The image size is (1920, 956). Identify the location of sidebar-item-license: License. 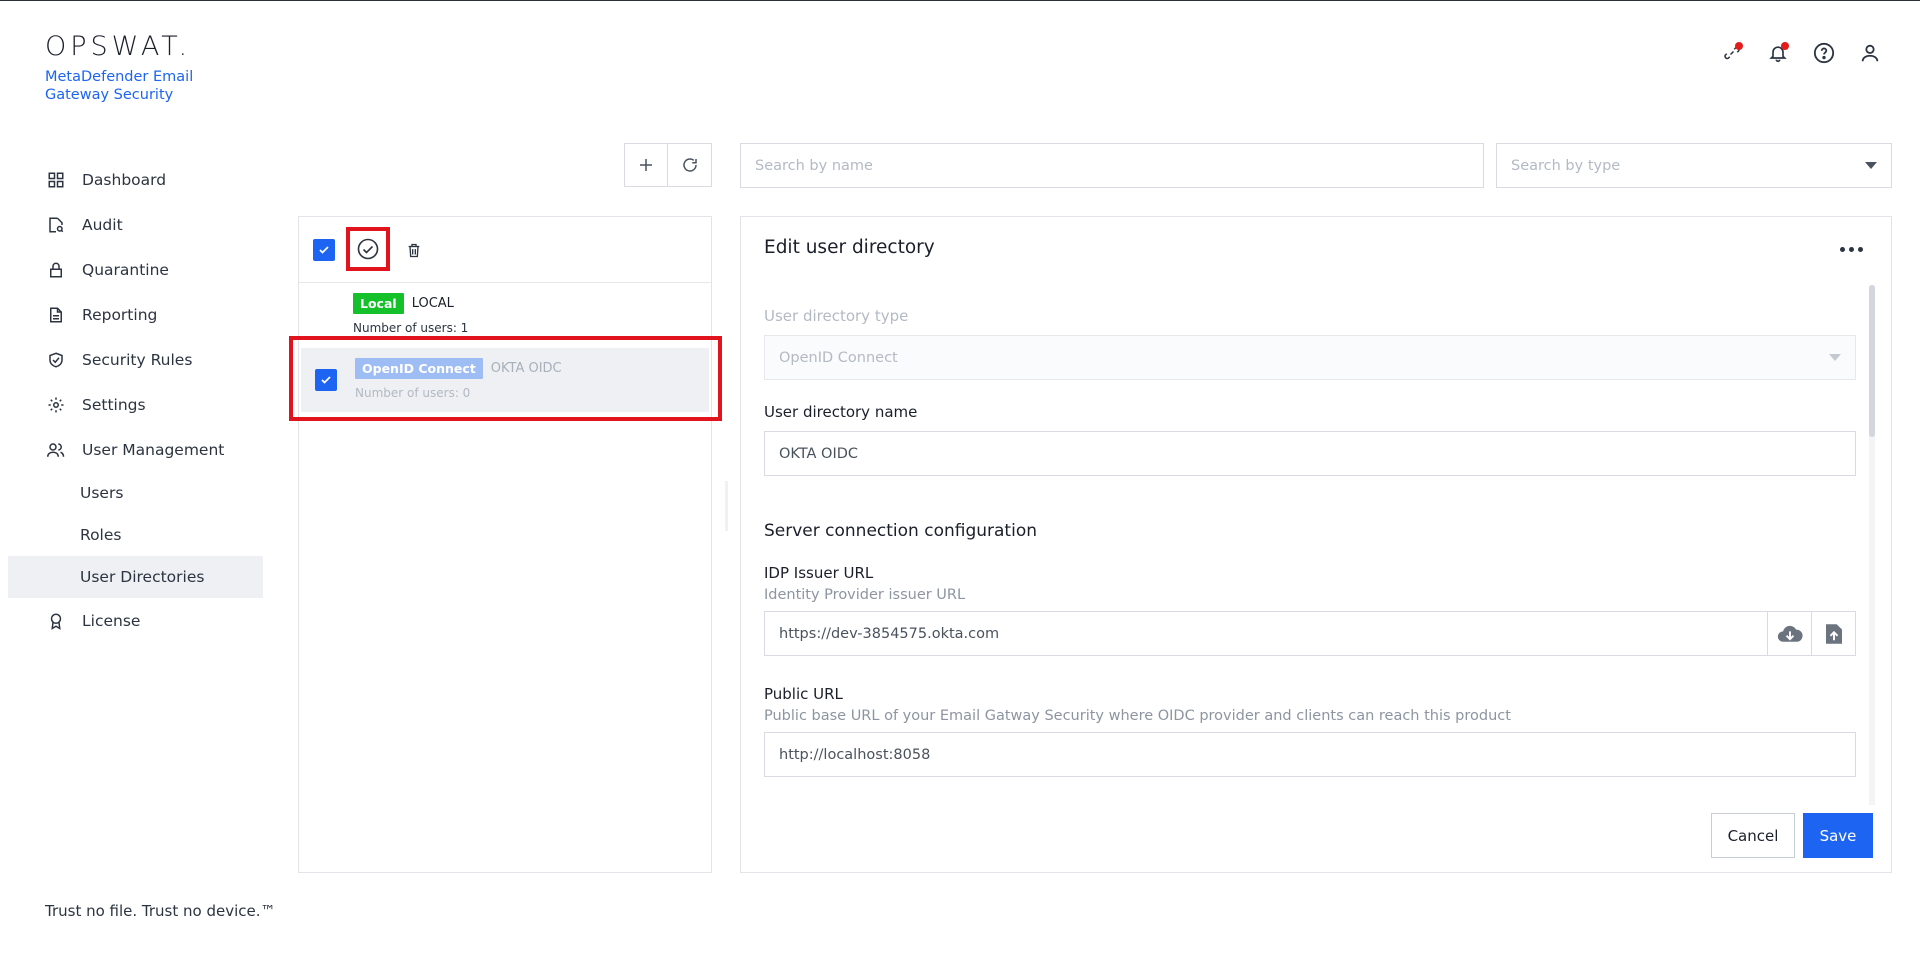
(135, 620).